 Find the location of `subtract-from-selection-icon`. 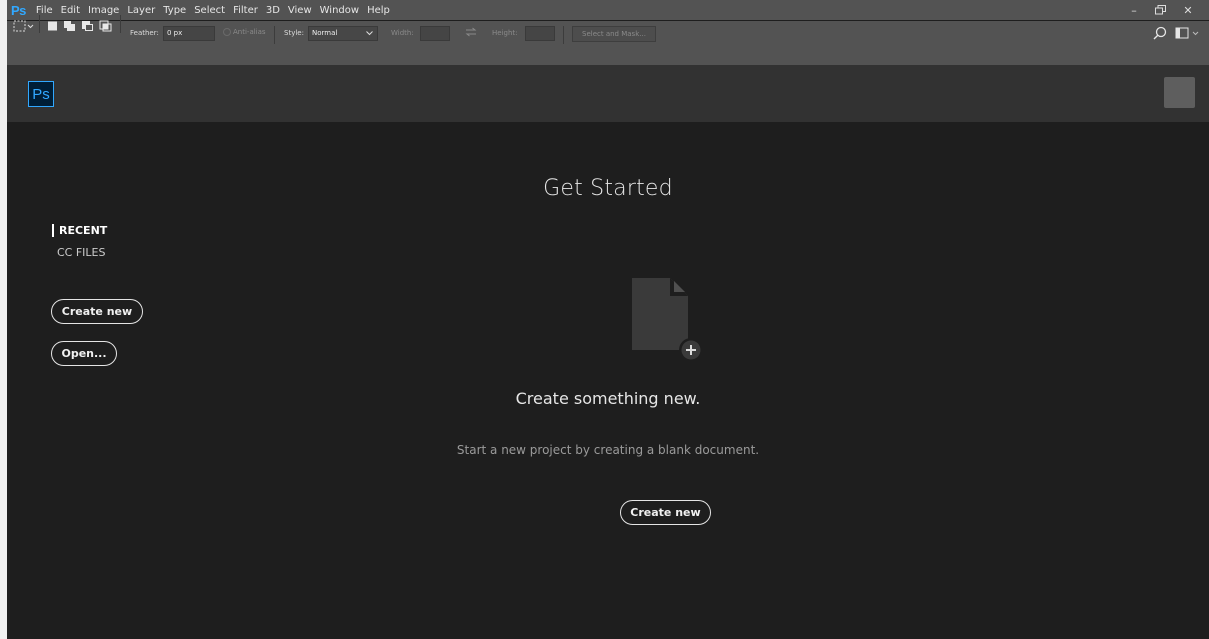

subtract-from-selection-icon is located at coordinates (87, 26).